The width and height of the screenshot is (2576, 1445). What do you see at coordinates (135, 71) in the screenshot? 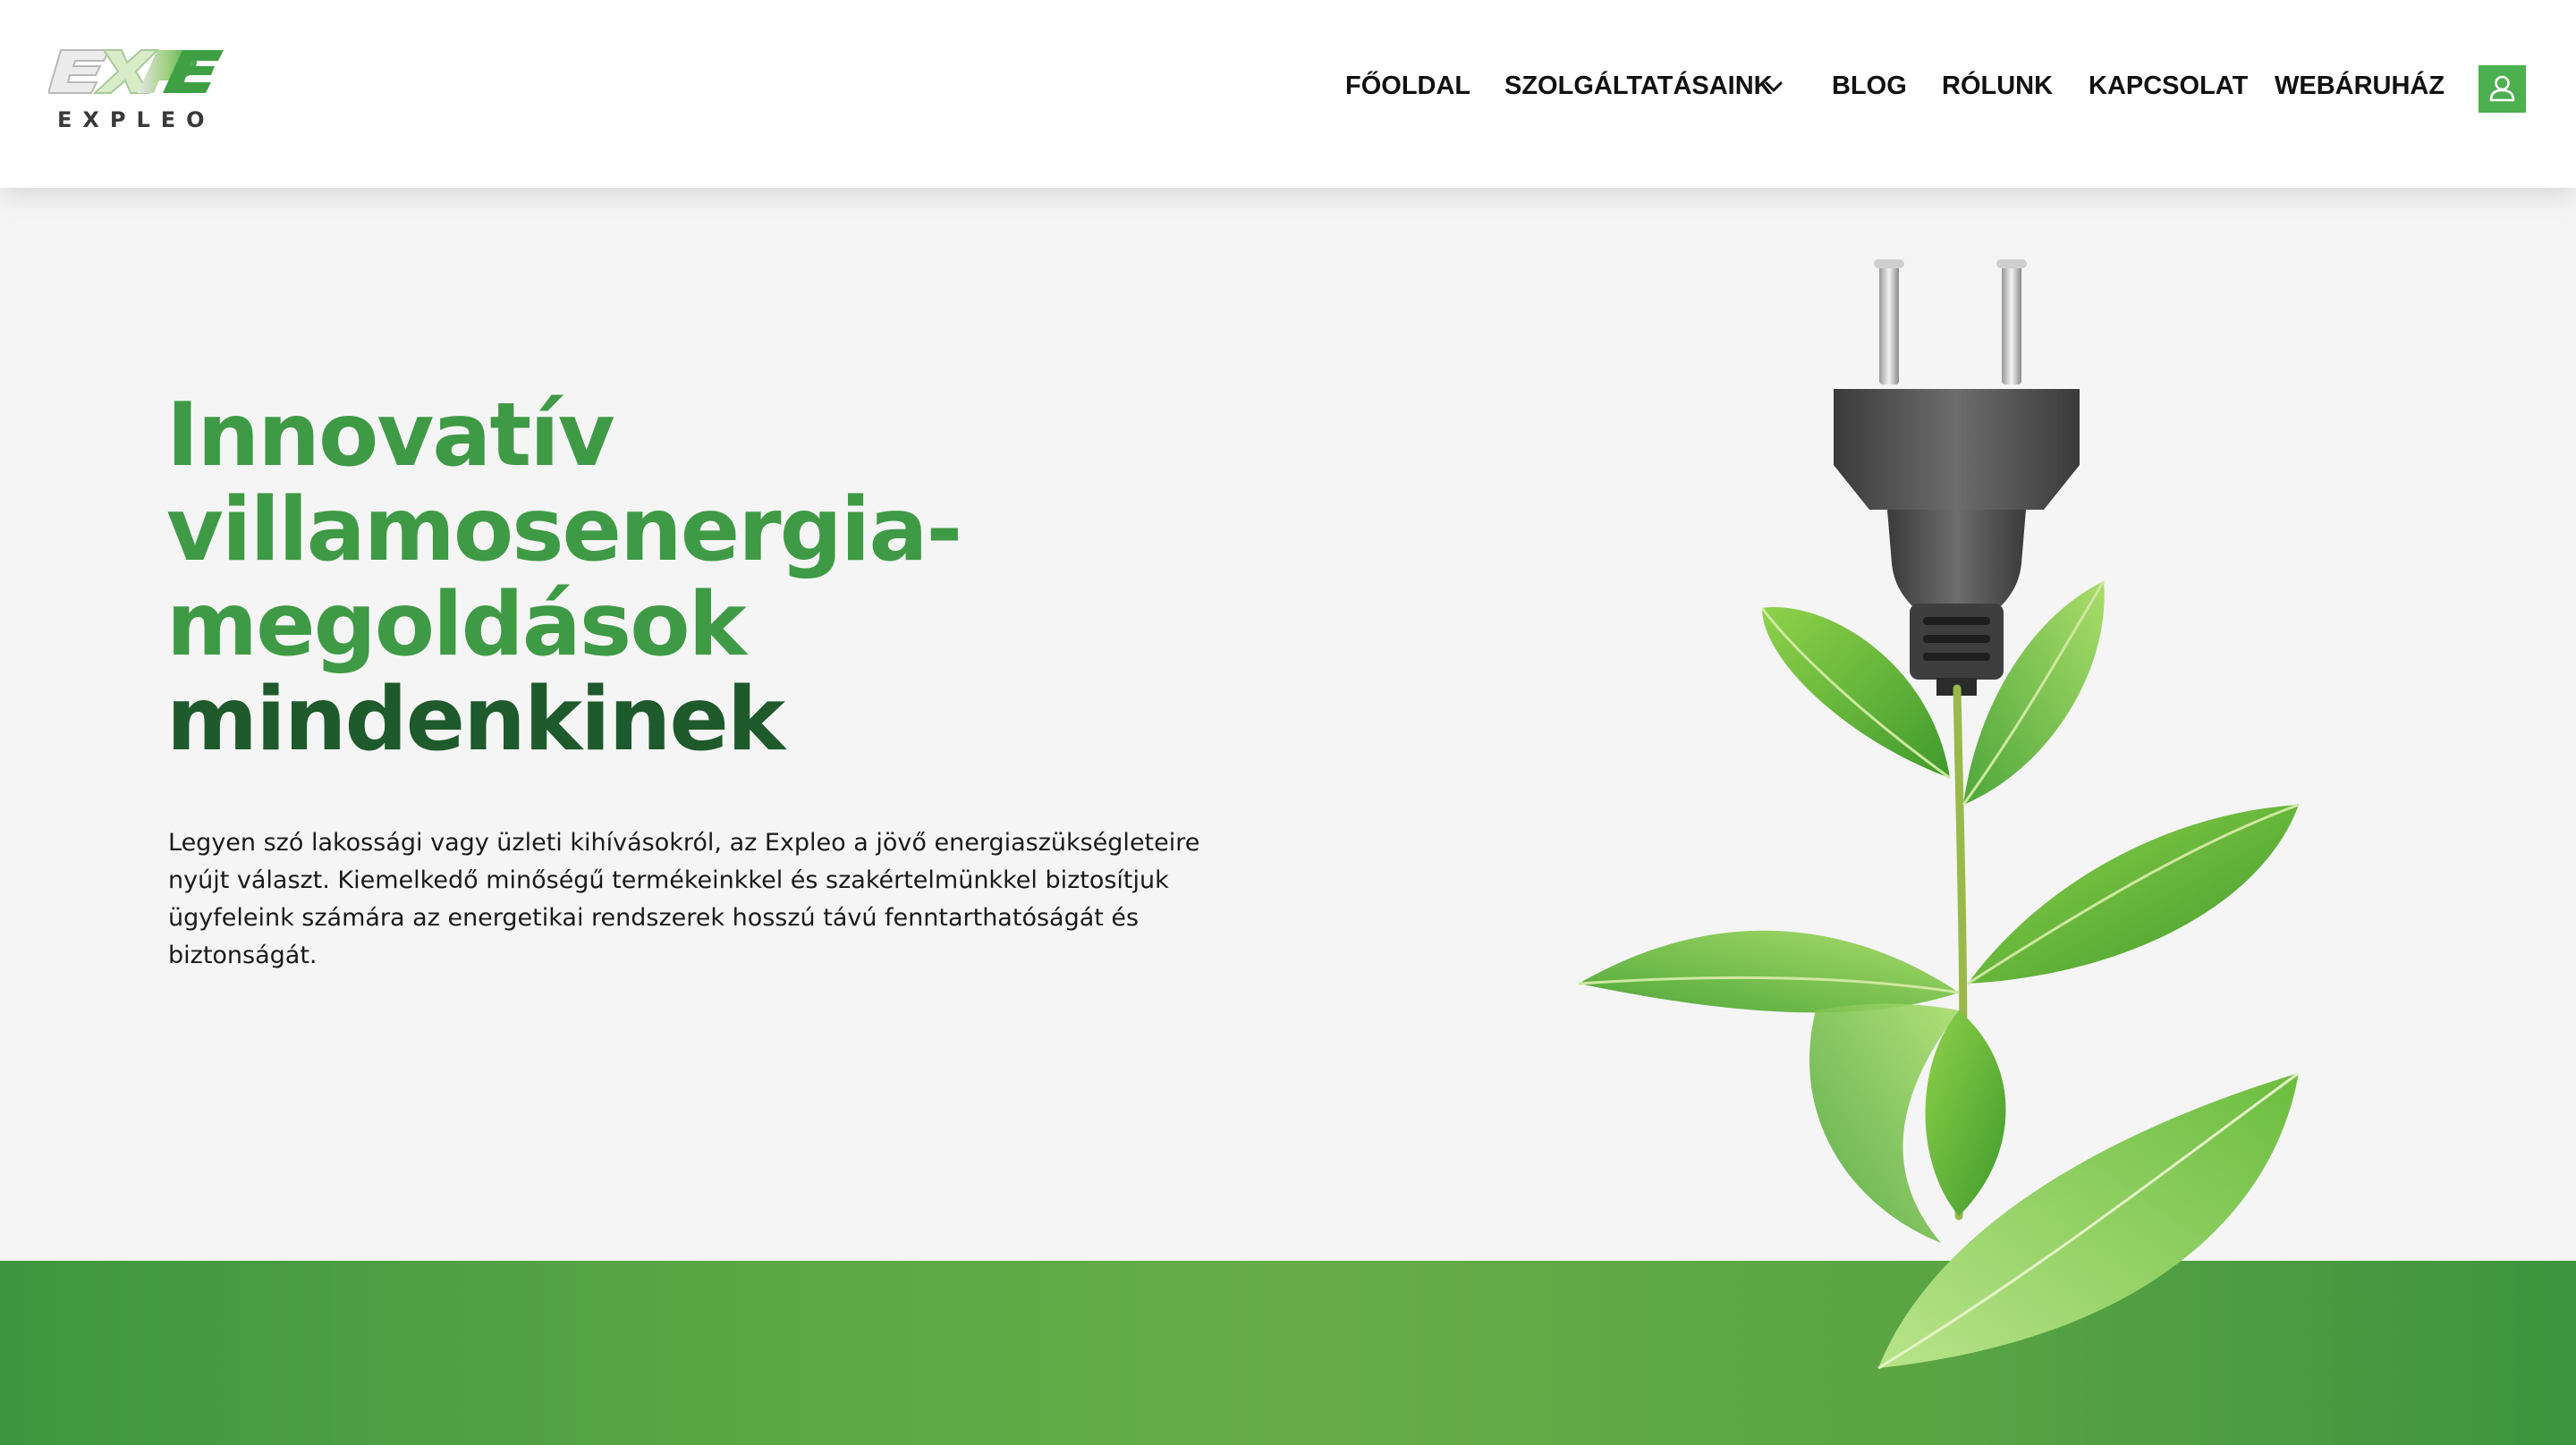
I see `expleo-logo-icon` at bounding box center [135, 71].